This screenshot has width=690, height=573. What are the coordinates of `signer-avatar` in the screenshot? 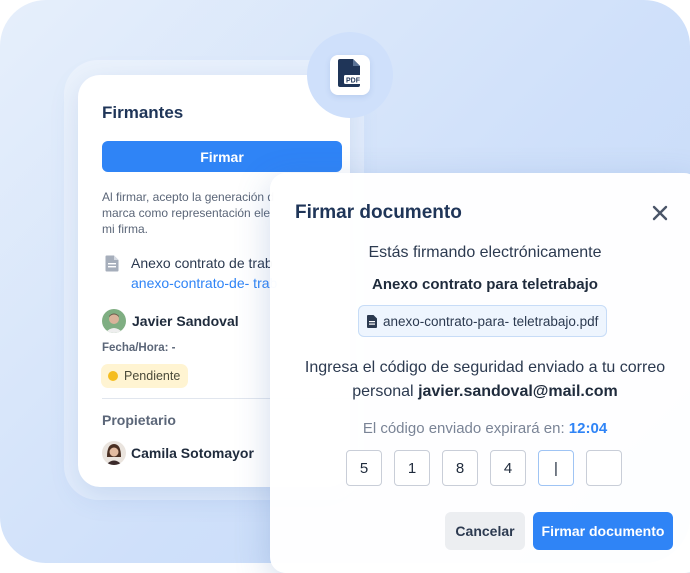 It's located at (114, 321).